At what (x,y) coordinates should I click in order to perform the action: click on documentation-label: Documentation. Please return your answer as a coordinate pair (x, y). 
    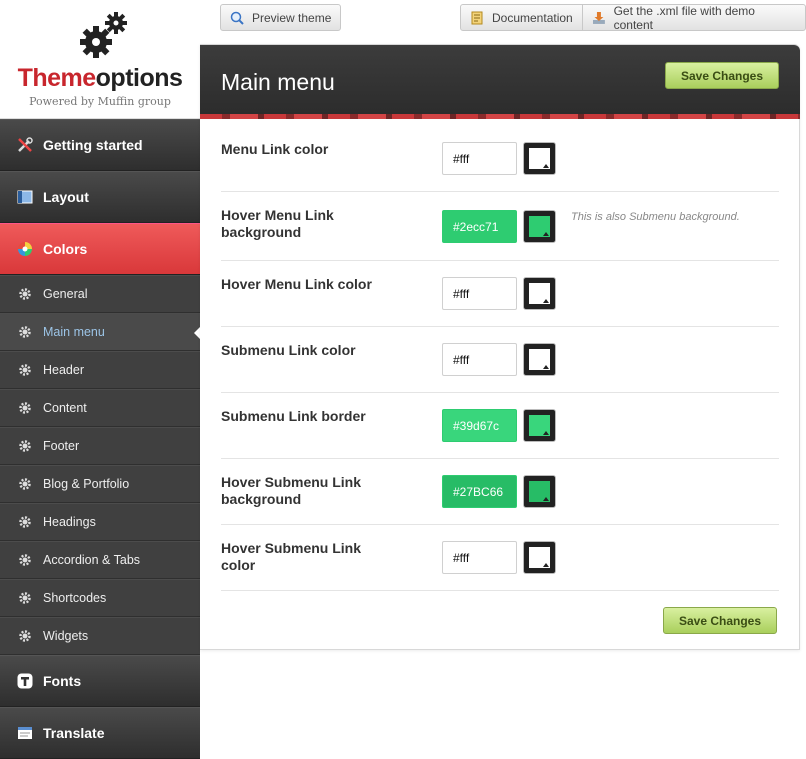
    Looking at the image, I should click on (532, 17).